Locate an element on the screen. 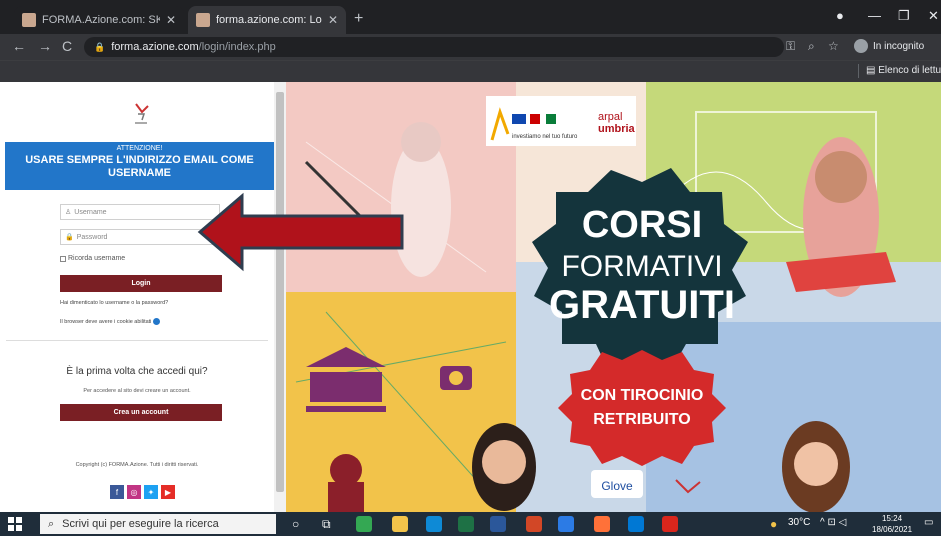 The width and height of the screenshot is (941, 536). arpal-logo-line1: arpal is located at coordinates (610, 117).